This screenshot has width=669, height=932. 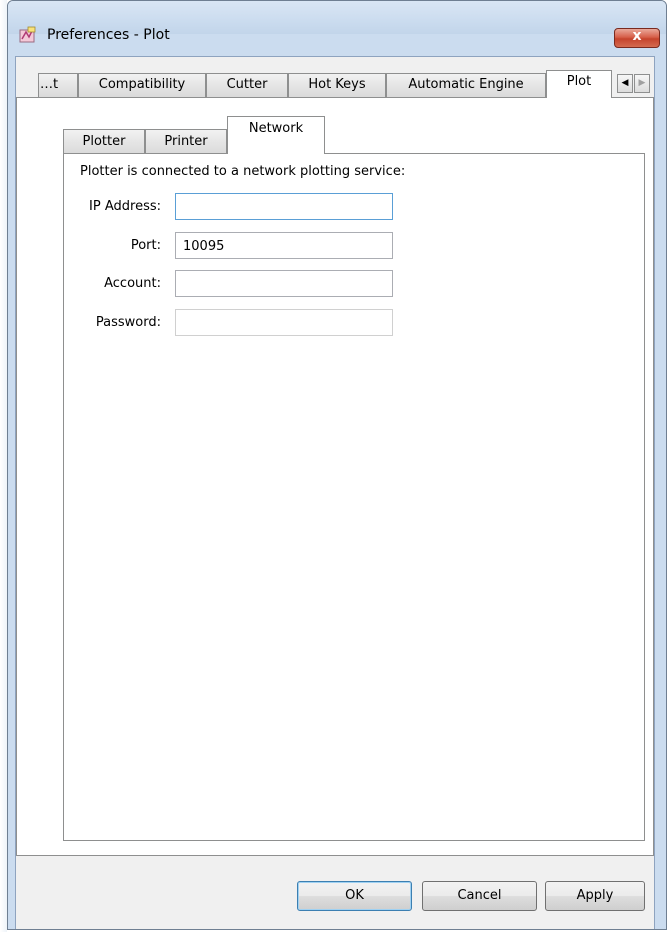 What do you see at coordinates (276, 128) in the screenshot?
I see `tab-label: Network` at bounding box center [276, 128].